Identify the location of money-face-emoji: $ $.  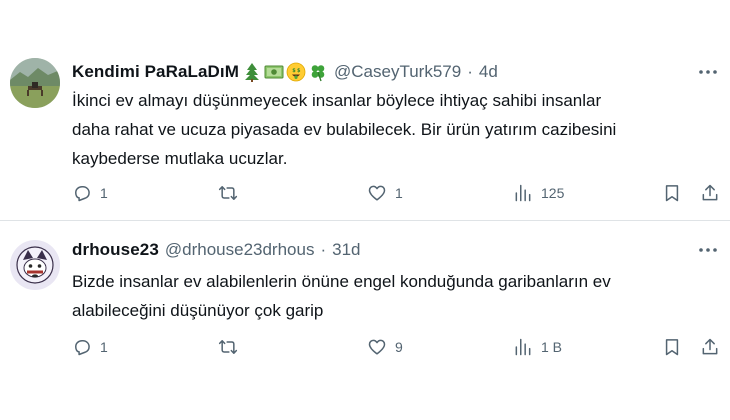
(296, 72).